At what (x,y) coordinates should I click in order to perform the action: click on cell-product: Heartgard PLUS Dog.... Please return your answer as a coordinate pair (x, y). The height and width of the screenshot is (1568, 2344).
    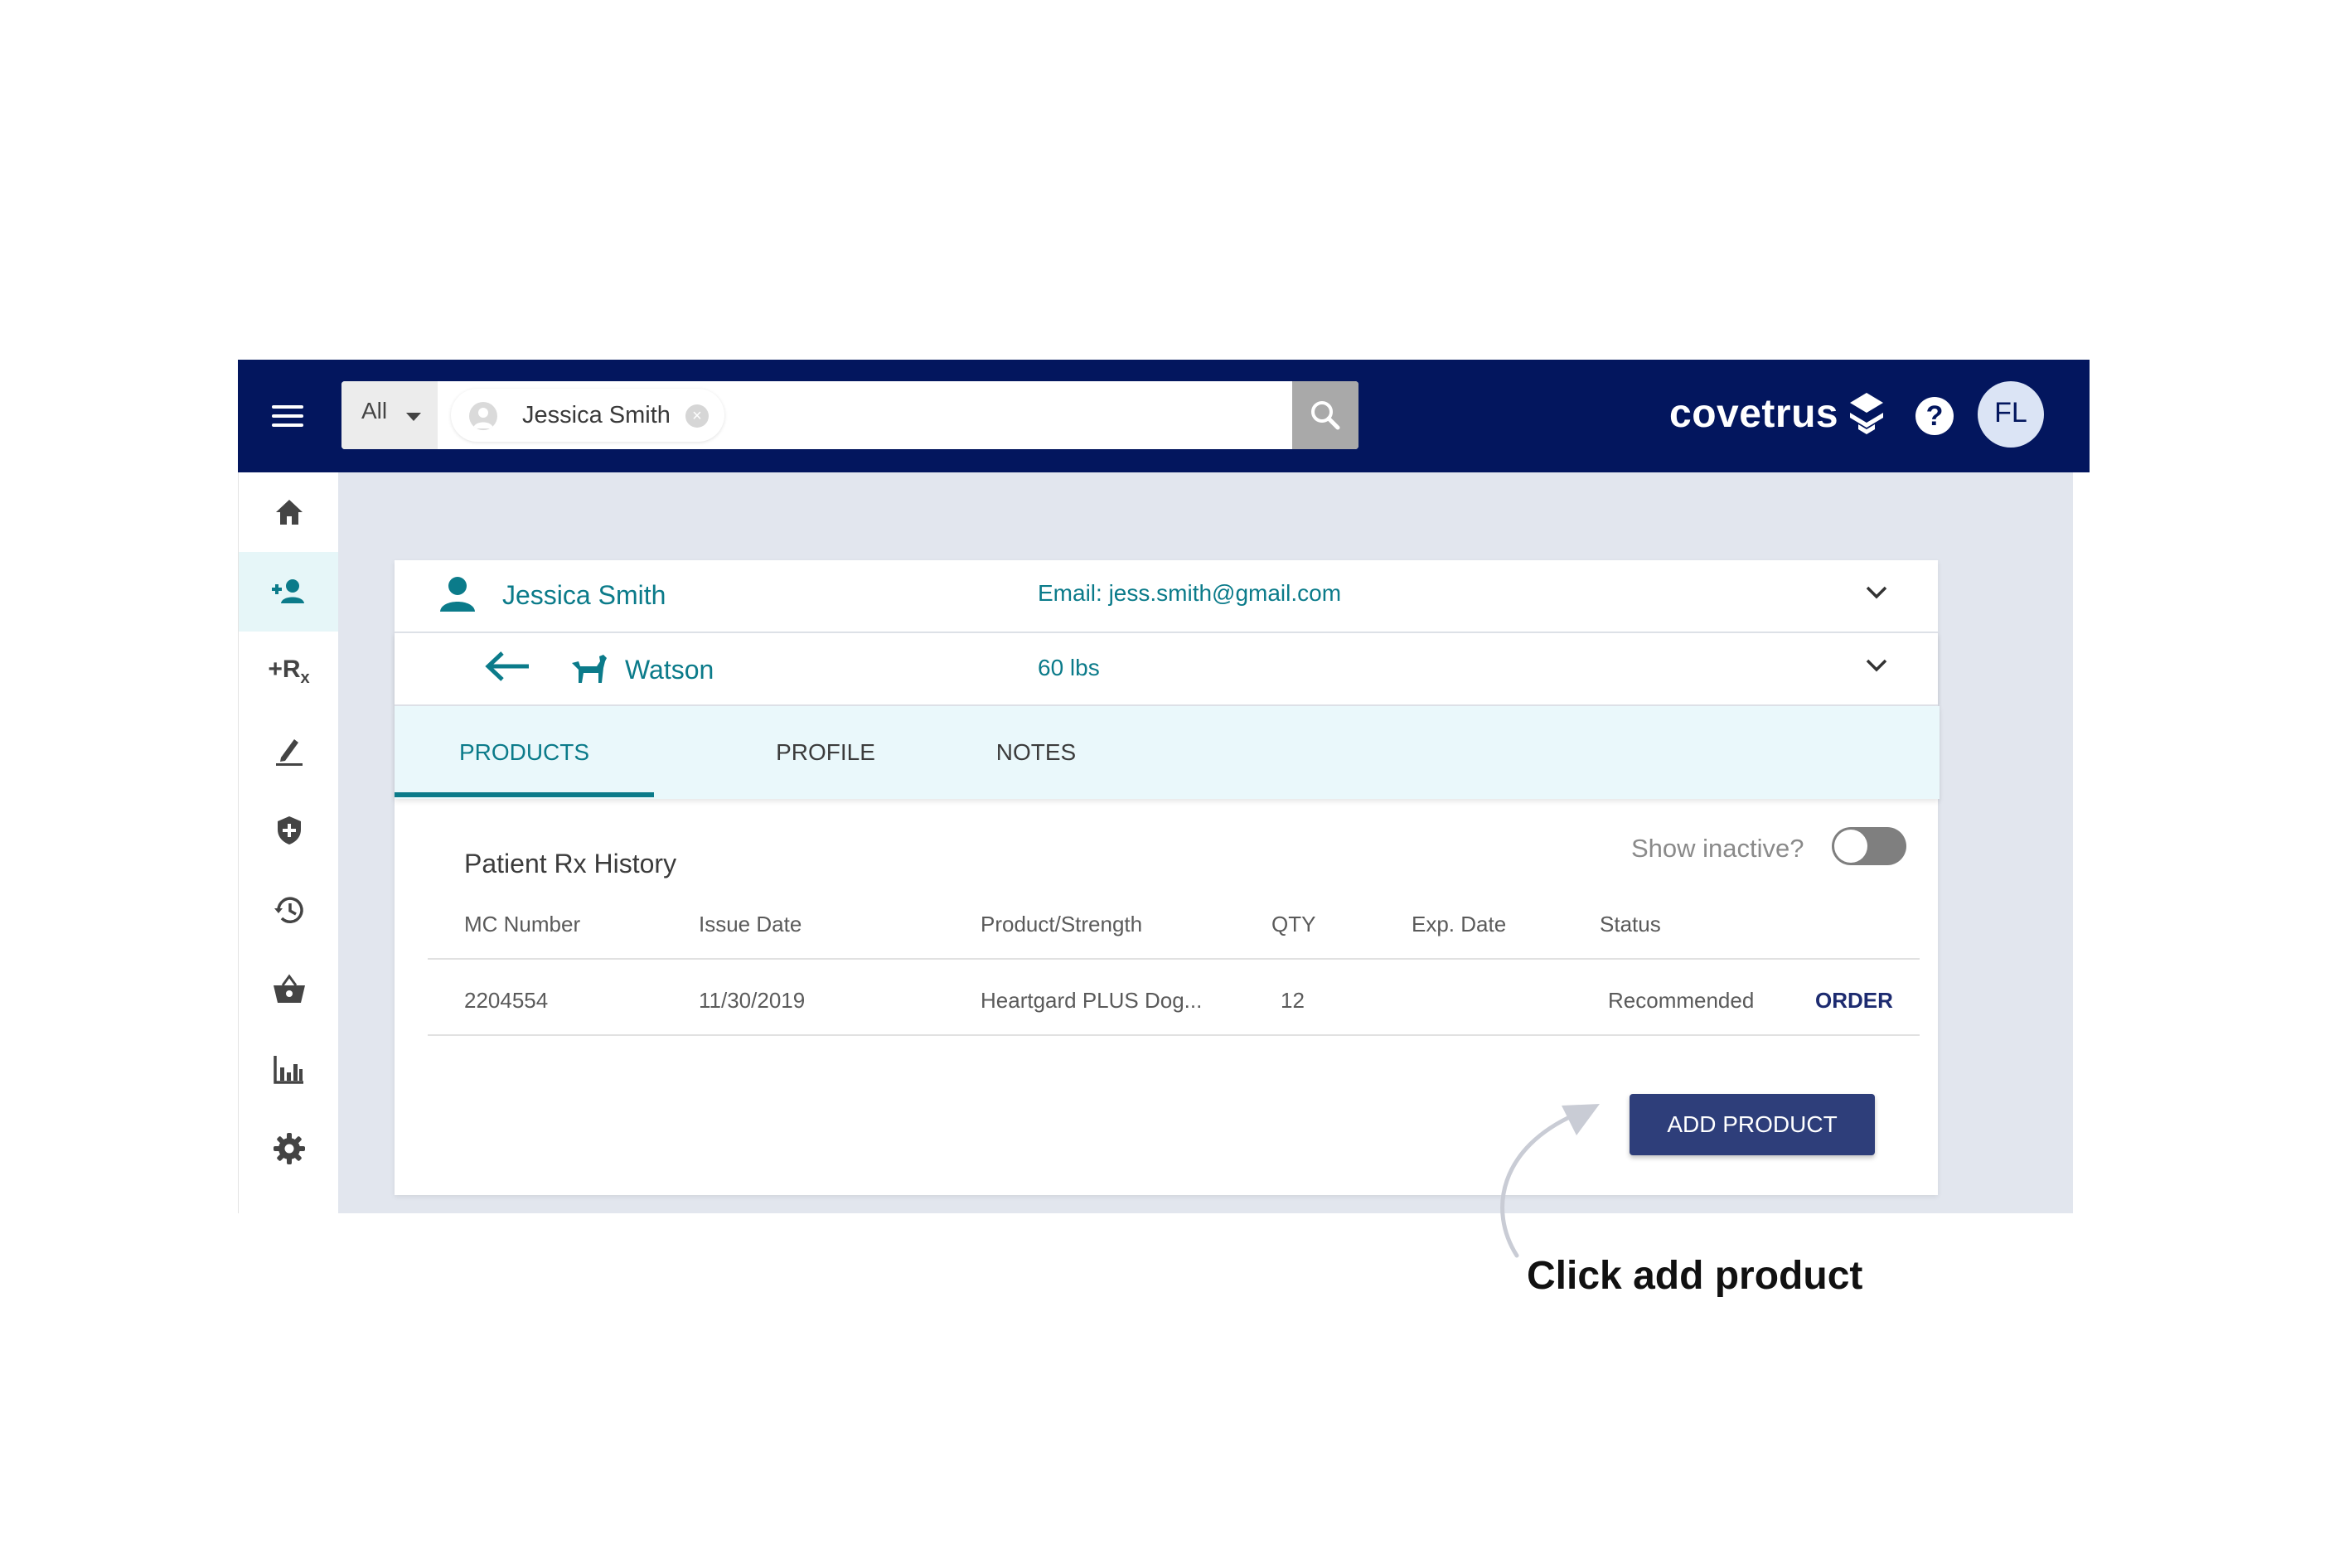
    Looking at the image, I should click on (1092, 1000).